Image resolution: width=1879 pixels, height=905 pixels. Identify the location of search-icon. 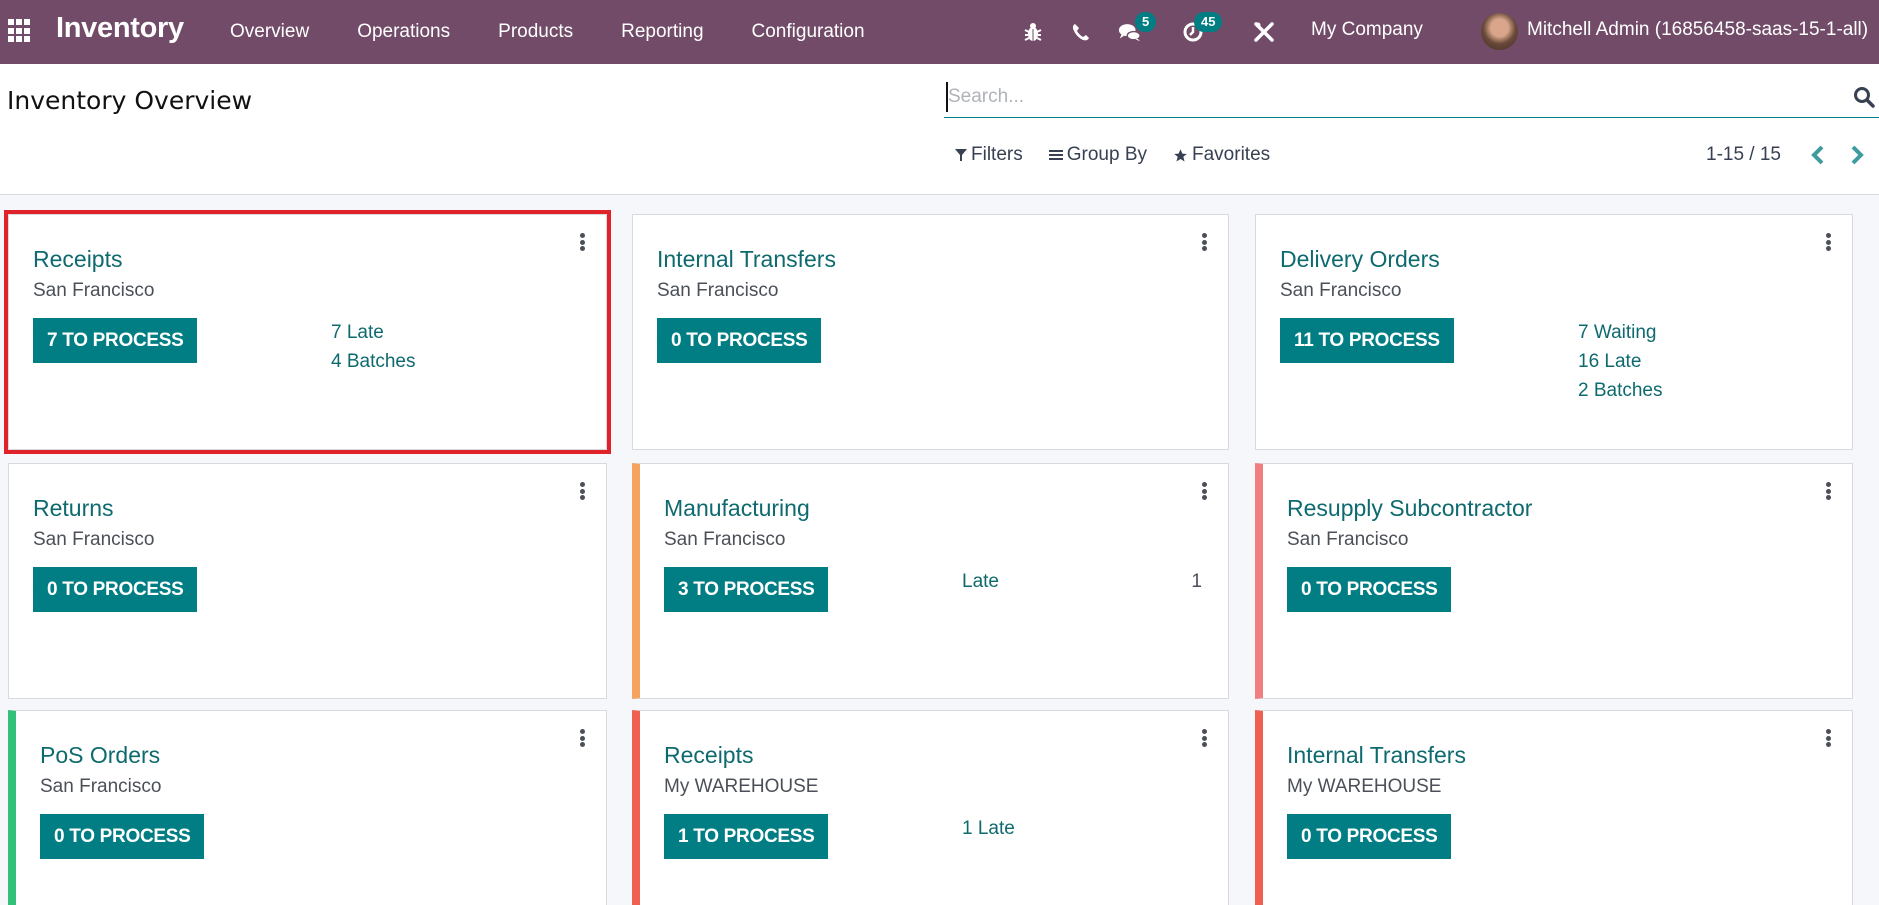
(1864, 97).